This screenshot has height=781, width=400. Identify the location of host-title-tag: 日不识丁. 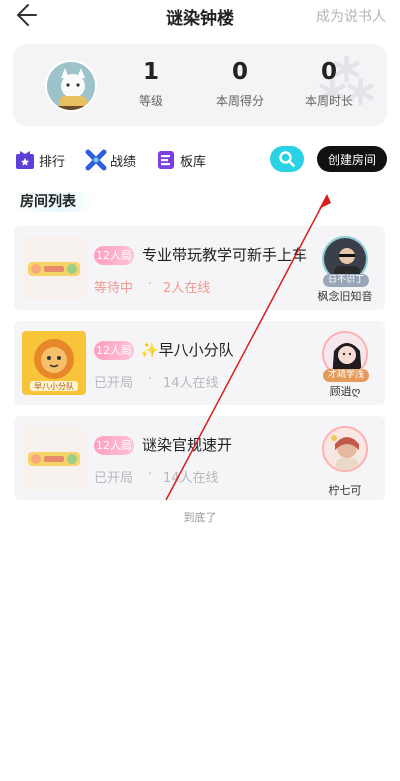
(346, 280).